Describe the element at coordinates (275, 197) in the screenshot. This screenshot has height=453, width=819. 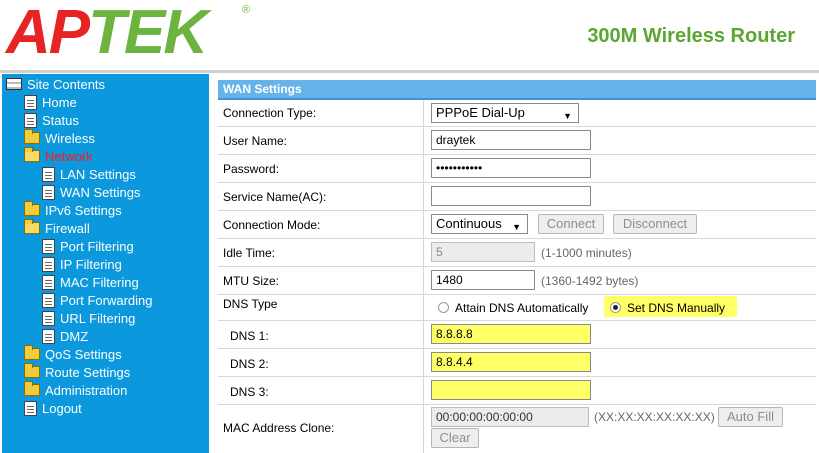
I see `service-name-label: Service Name(AC):` at that location.